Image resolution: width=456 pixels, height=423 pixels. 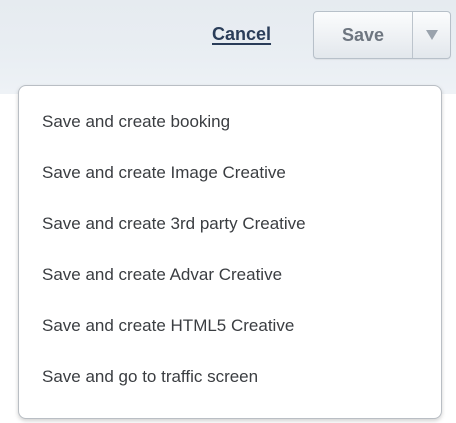 What do you see at coordinates (230, 172) in the screenshot?
I see `menu-item-save-and-create-image-creative: Save and create Image Creative` at bounding box center [230, 172].